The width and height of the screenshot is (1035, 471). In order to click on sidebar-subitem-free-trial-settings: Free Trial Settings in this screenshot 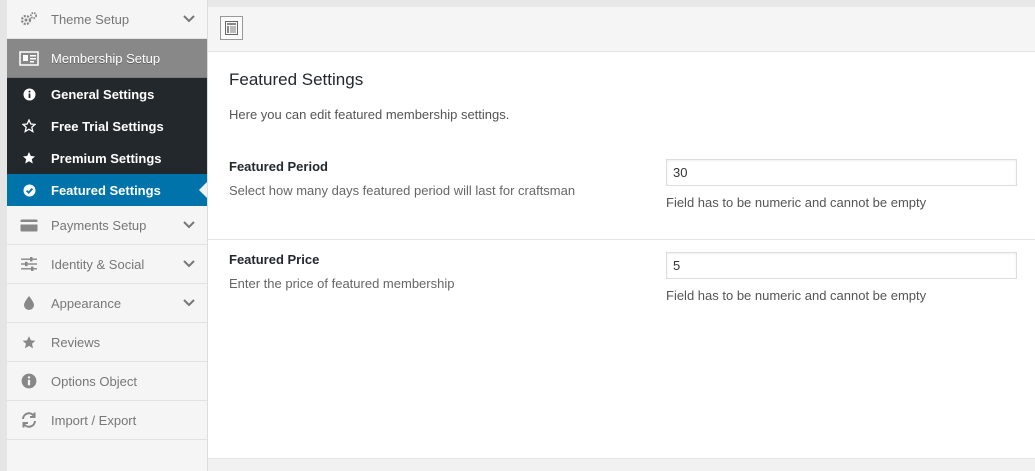, I will do `click(107, 126)`.